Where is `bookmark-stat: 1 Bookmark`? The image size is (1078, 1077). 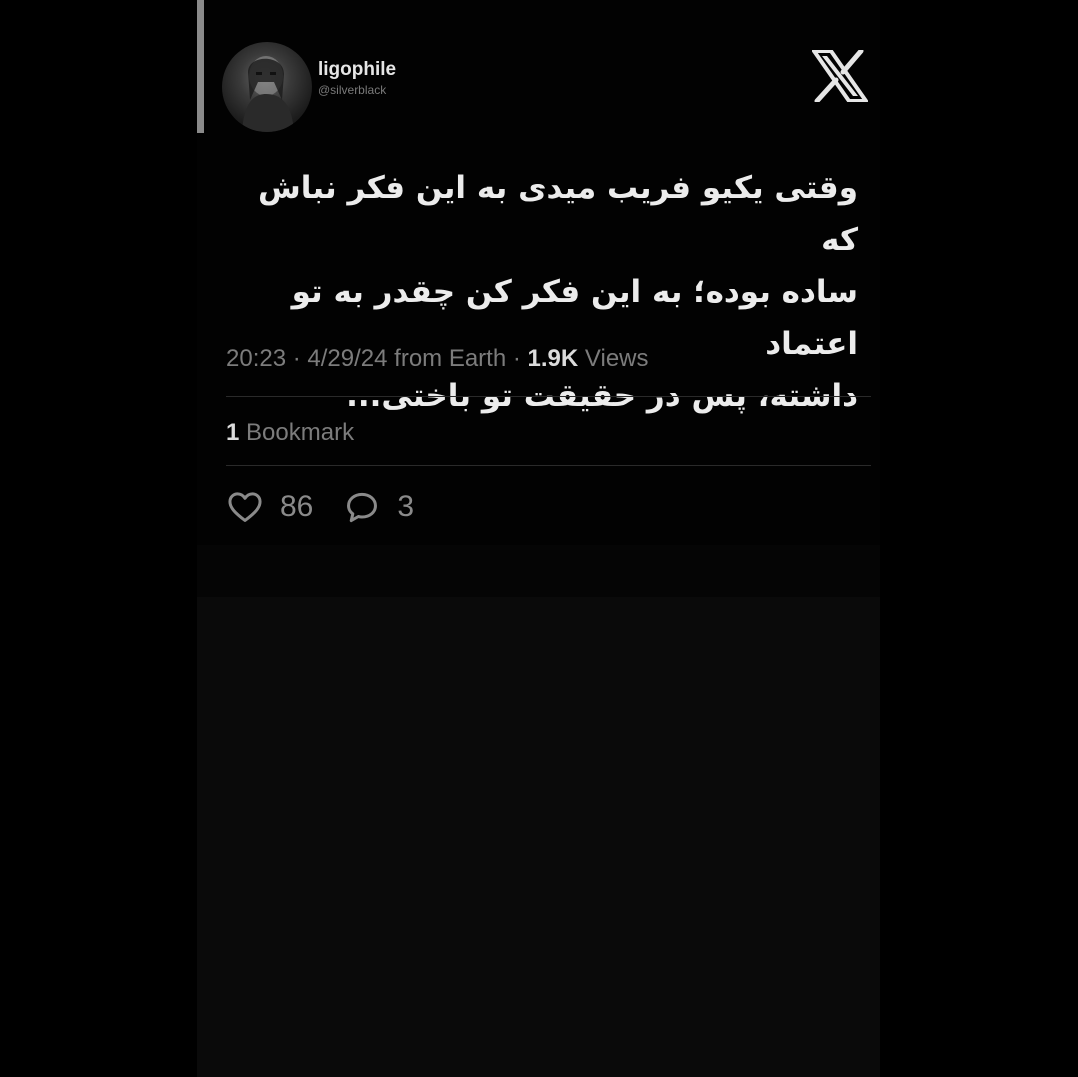
bookmark-stat: 1 Bookmark is located at coordinates (290, 433).